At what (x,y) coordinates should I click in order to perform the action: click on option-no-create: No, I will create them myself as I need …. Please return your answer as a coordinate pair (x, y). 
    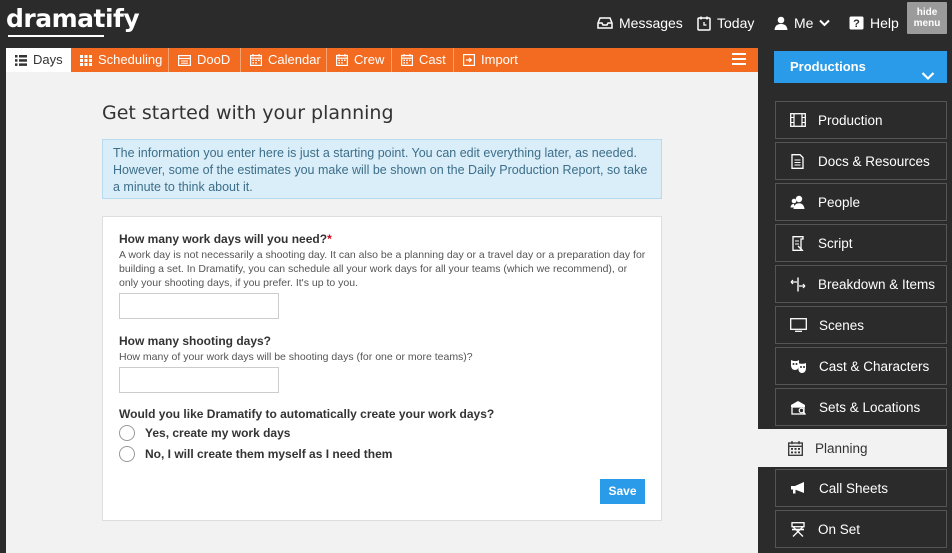
    Looking at the image, I should click on (255, 454).